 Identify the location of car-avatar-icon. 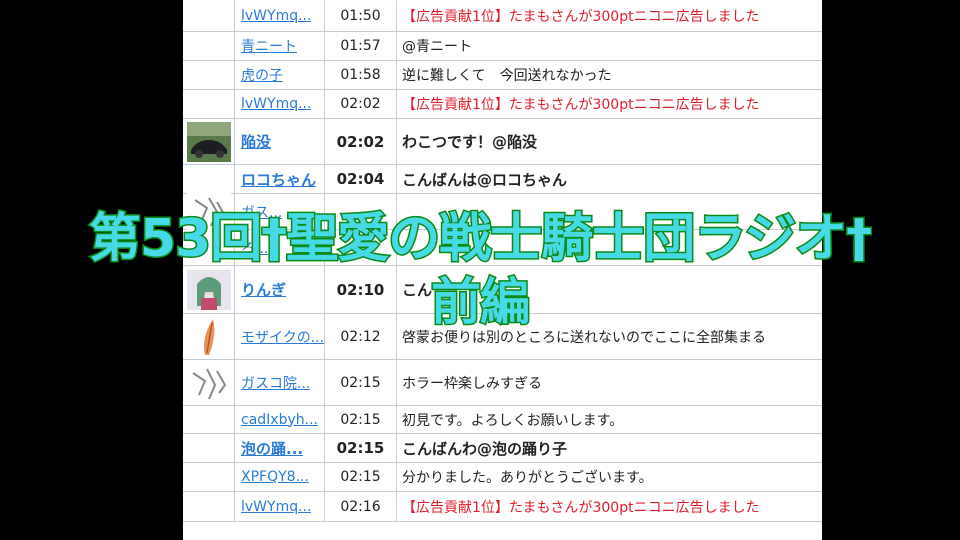
(208, 141).